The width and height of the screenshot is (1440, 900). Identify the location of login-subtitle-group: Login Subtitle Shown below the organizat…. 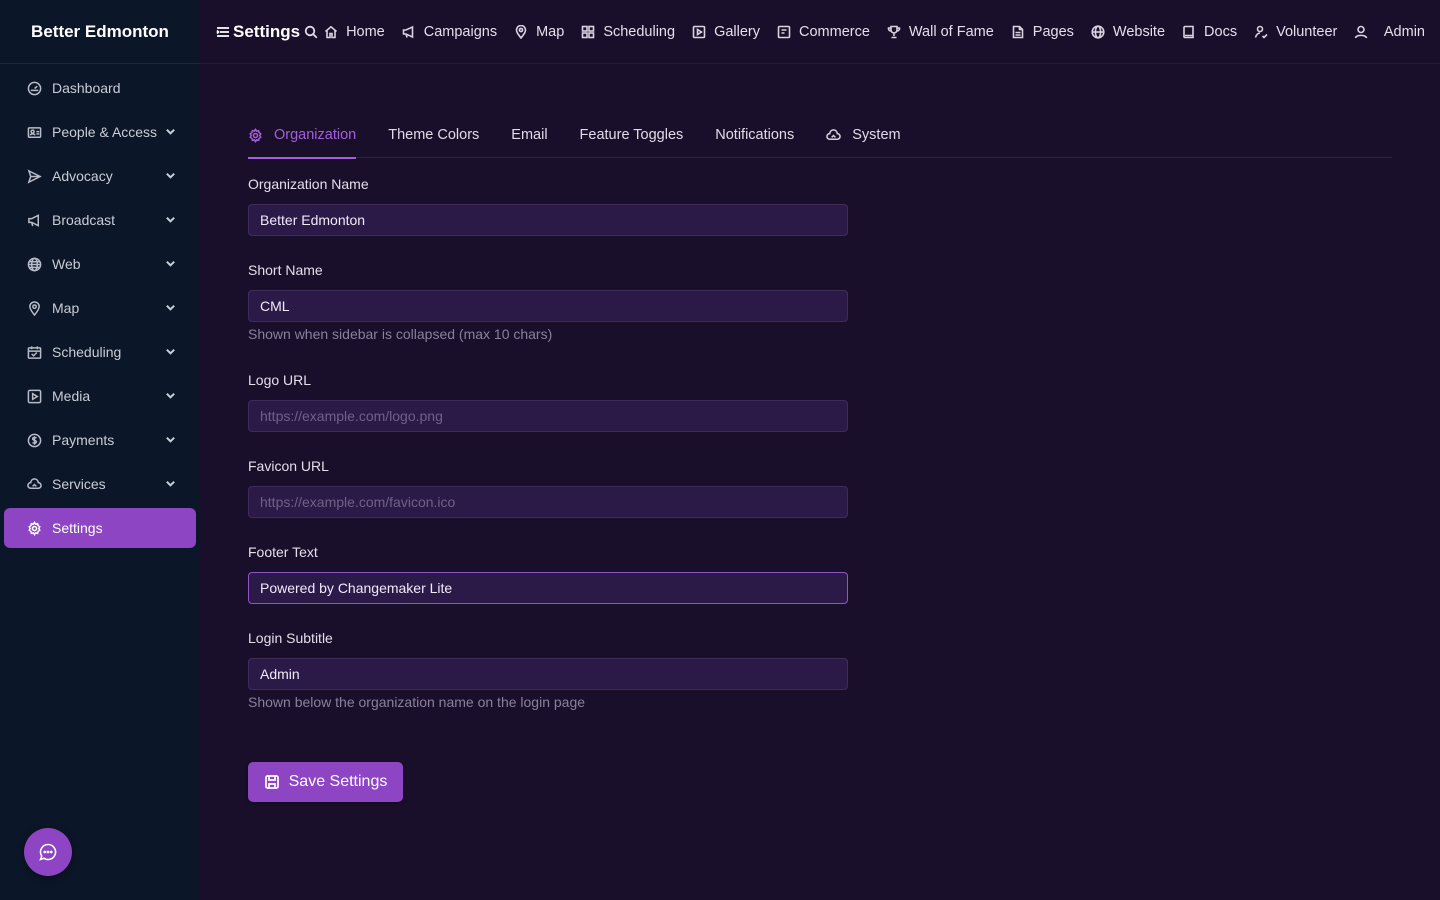
(548, 685).